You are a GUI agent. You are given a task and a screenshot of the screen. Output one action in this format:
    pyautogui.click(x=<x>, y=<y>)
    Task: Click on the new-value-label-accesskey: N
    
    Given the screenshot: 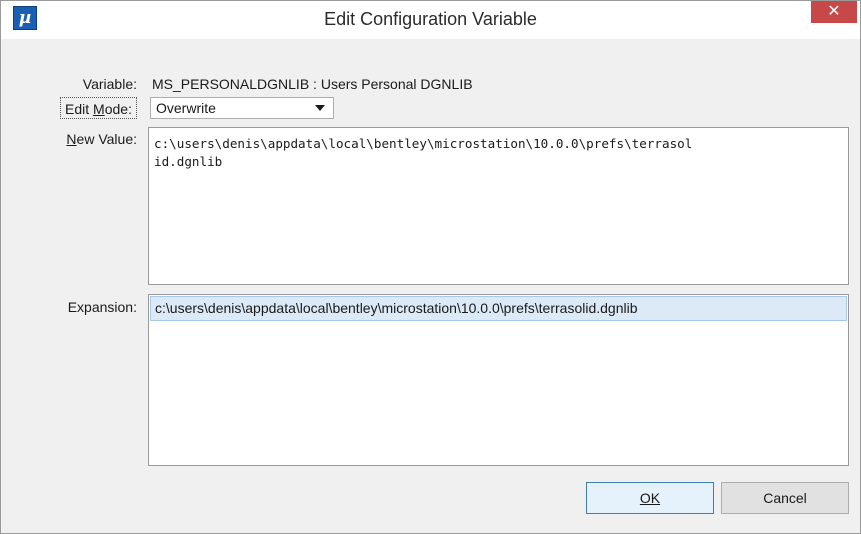 What is the action you would take?
    pyautogui.click(x=71, y=139)
    